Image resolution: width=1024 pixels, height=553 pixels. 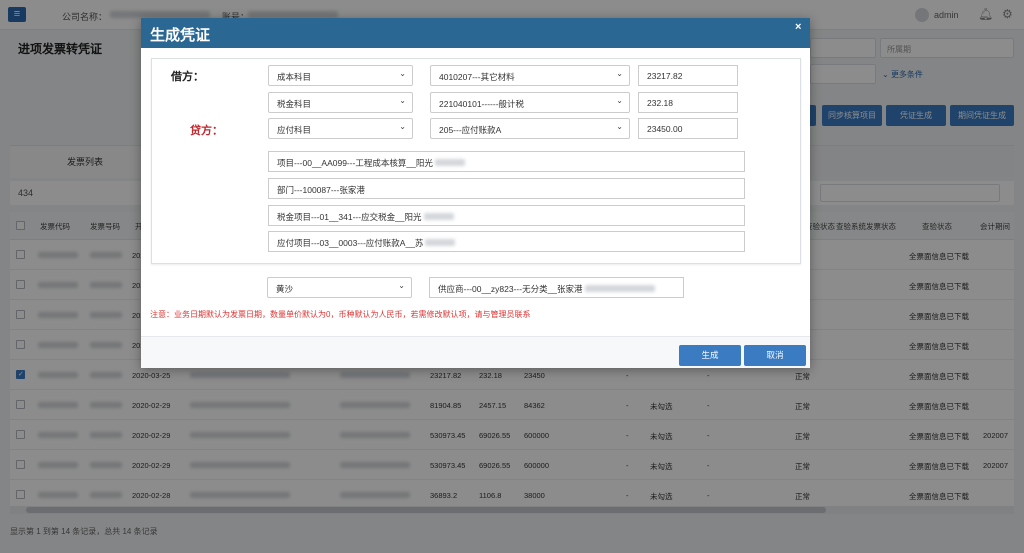 What do you see at coordinates (340, 102) in the screenshot?
I see `debit-tax-type-select: 税金科目 ⌄` at bounding box center [340, 102].